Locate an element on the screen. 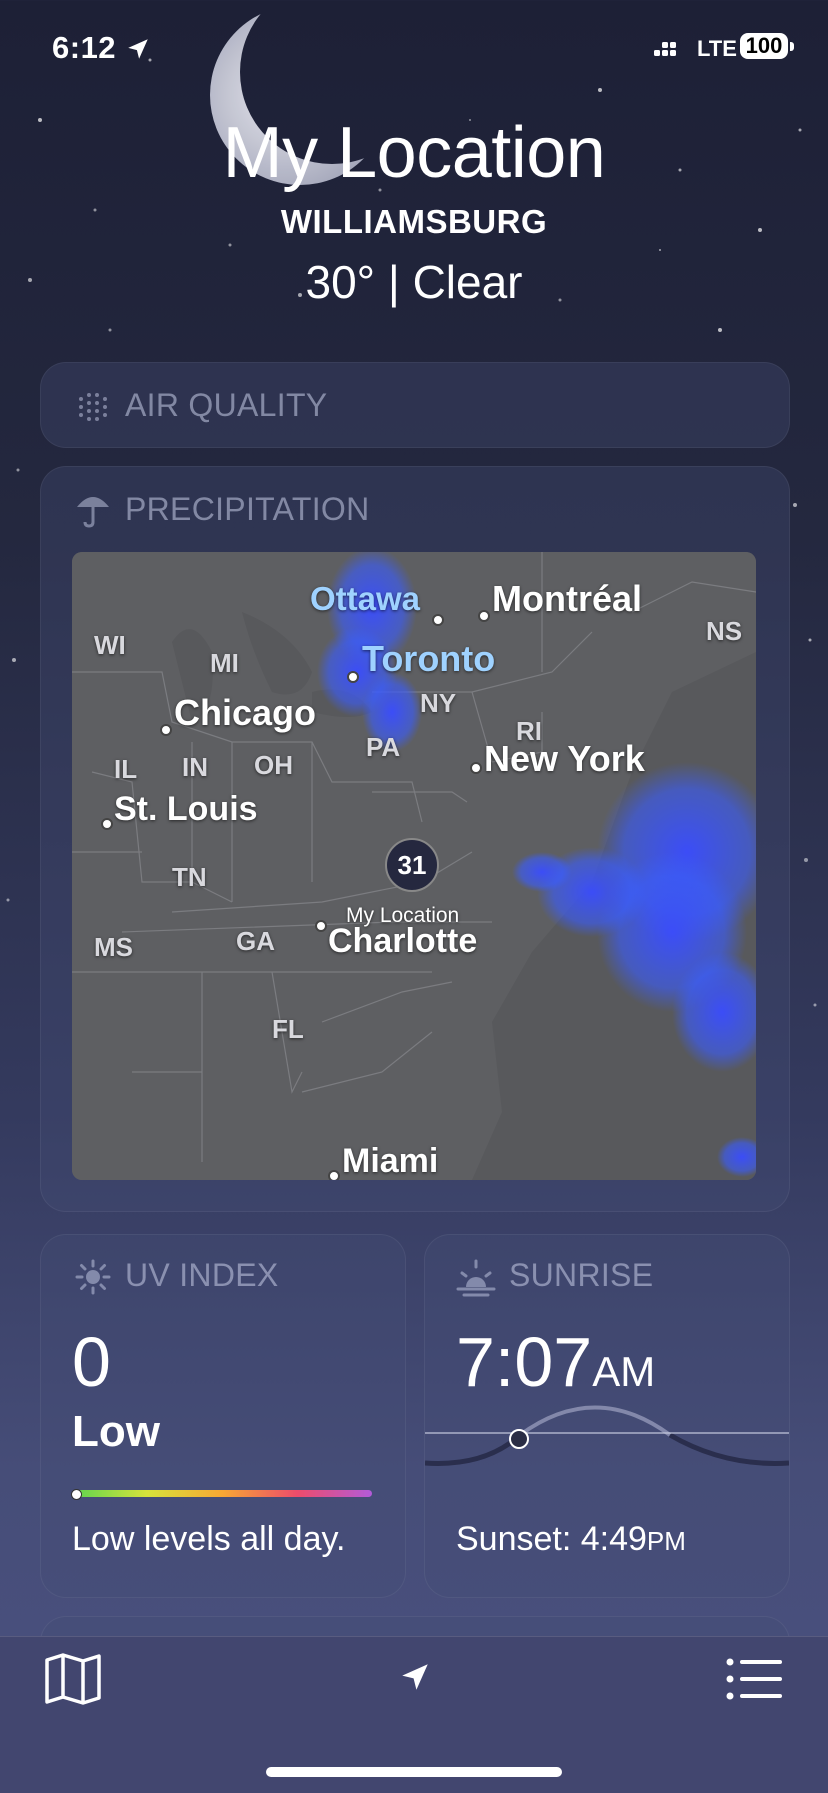 The height and width of the screenshot is (1793, 828). map-dot-montreal is located at coordinates (484, 616).